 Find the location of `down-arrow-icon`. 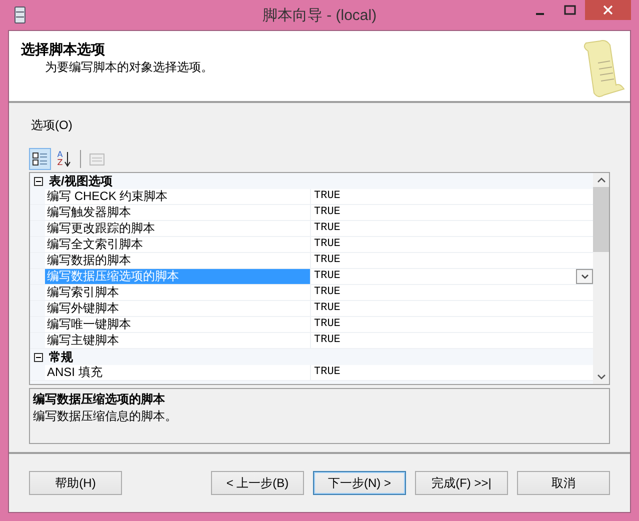

down-arrow-icon is located at coordinates (67, 159).